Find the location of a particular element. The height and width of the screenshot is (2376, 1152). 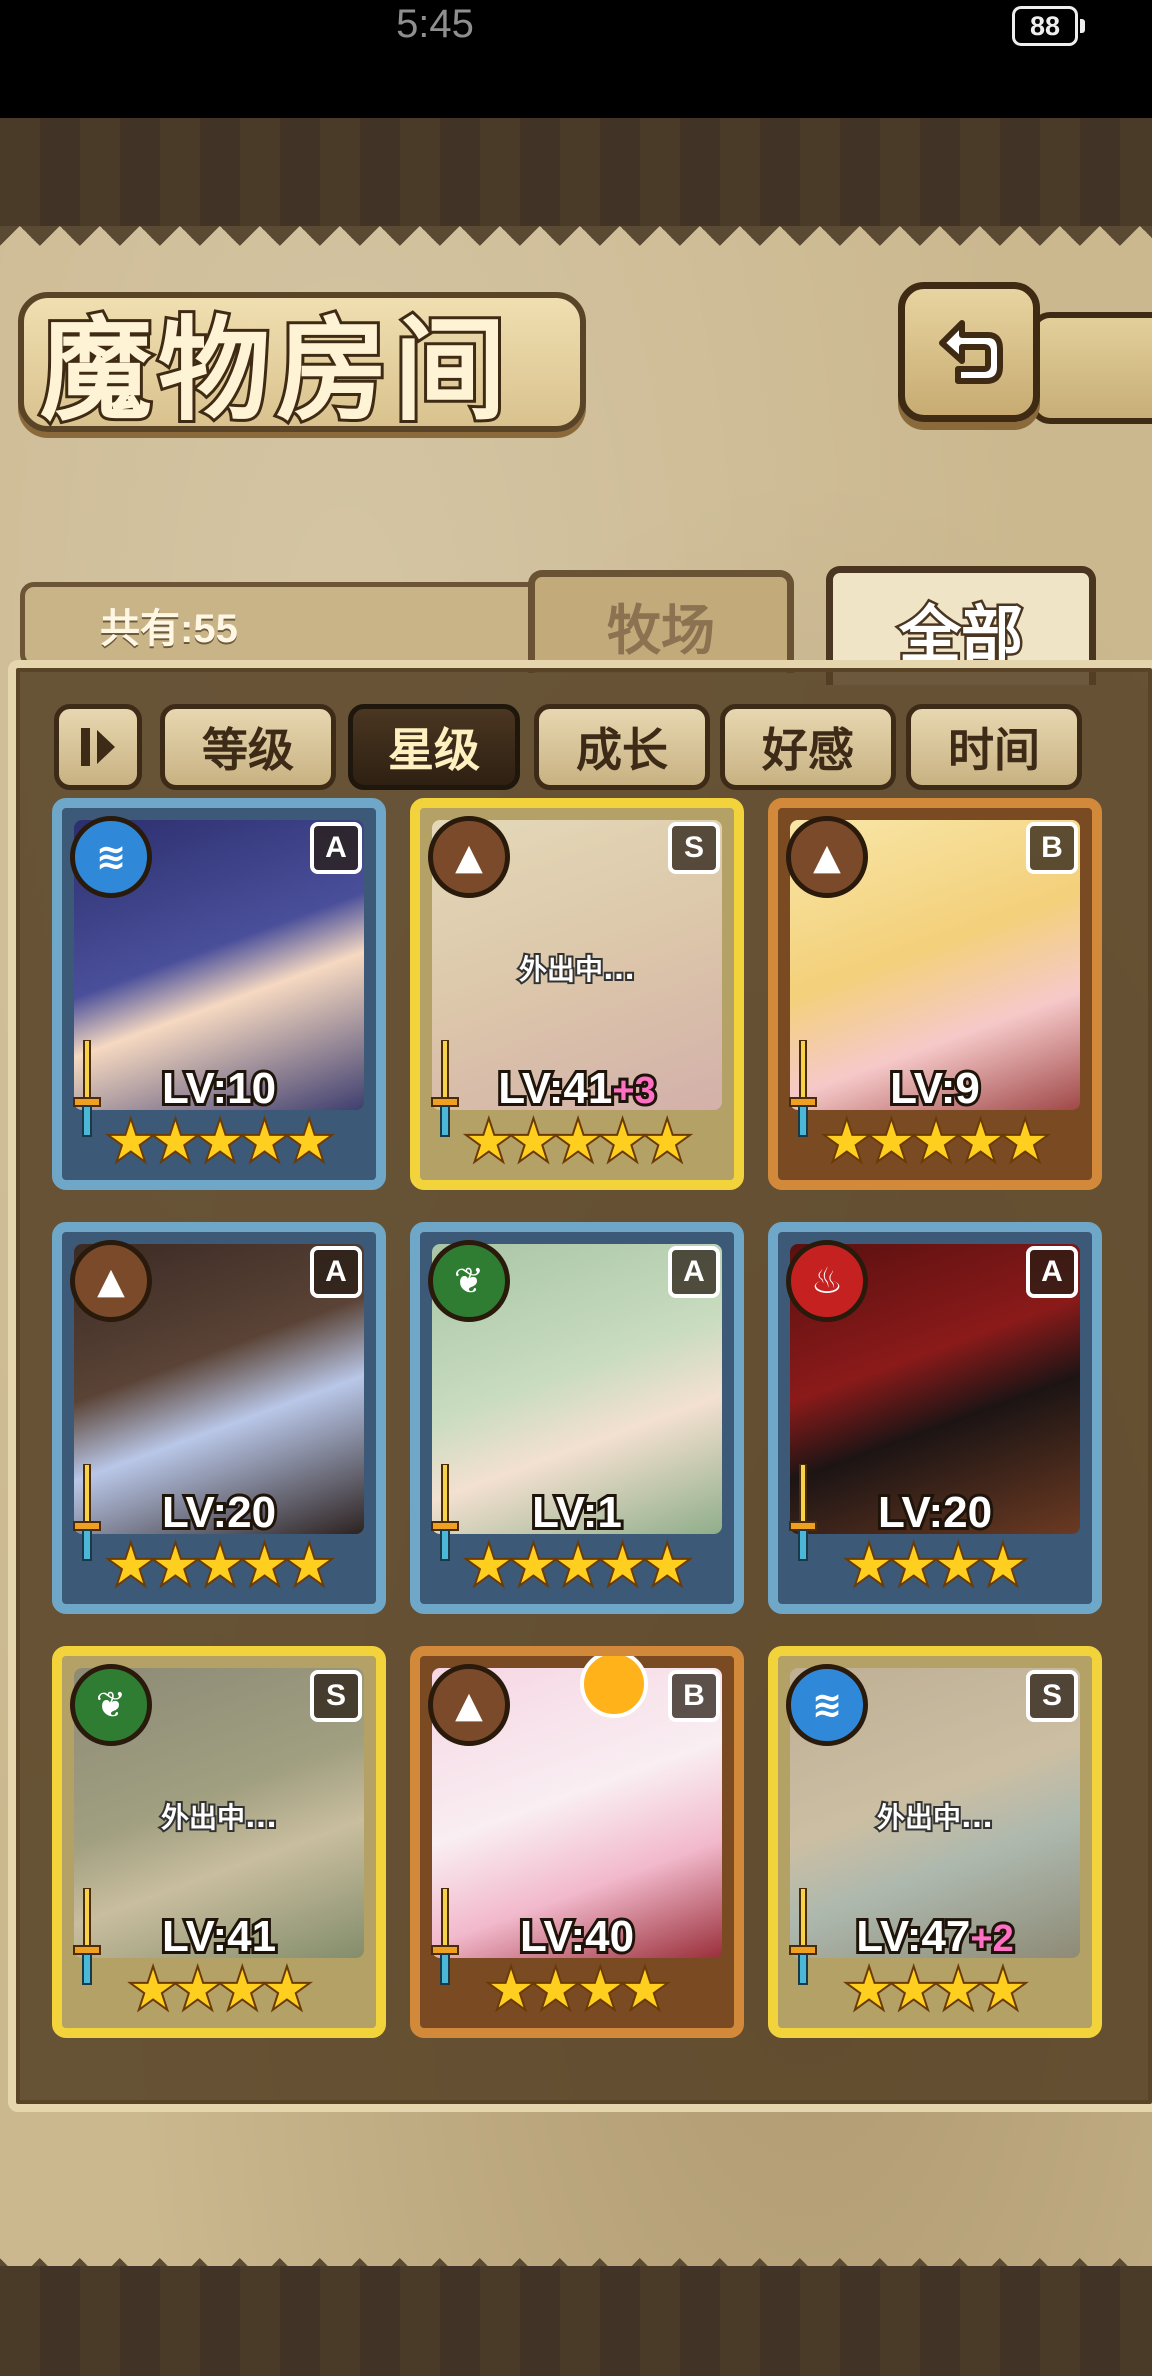

monster-card: ▲ S 外出中... LV:41+3 ★★★★★ is located at coordinates (577, 994).